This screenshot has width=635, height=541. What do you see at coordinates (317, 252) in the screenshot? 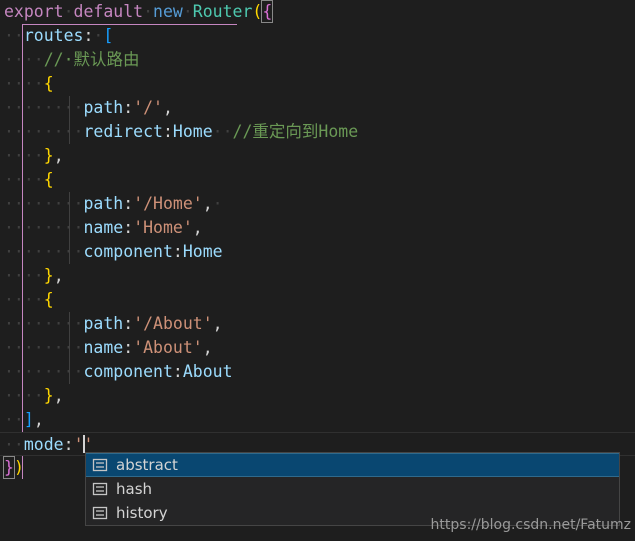
I see `code-line-11: ········component:Home` at bounding box center [317, 252].